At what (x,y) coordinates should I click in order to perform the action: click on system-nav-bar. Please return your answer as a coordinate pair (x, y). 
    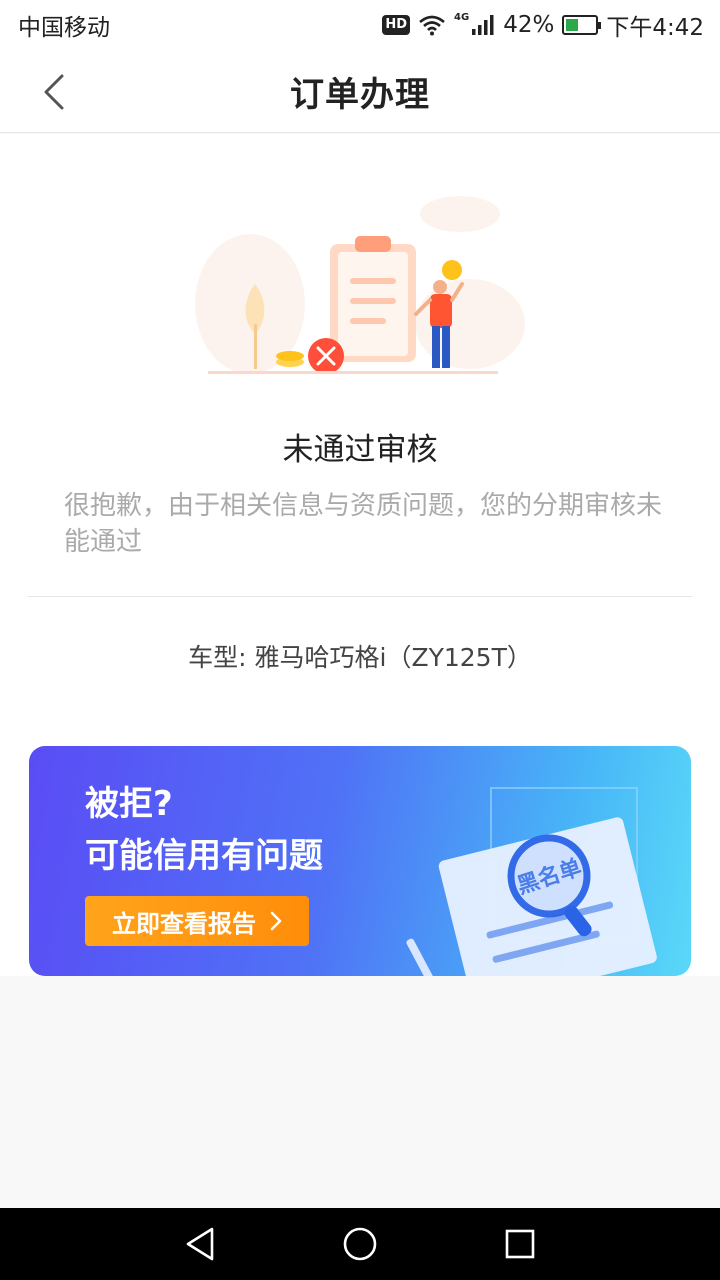
    Looking at the image, I should click on (360, 1244).